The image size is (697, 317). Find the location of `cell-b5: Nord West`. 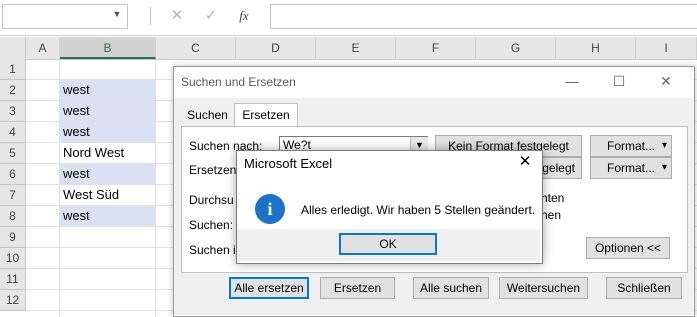

cell-b5: Nord West is located at coordinates (108, 153).